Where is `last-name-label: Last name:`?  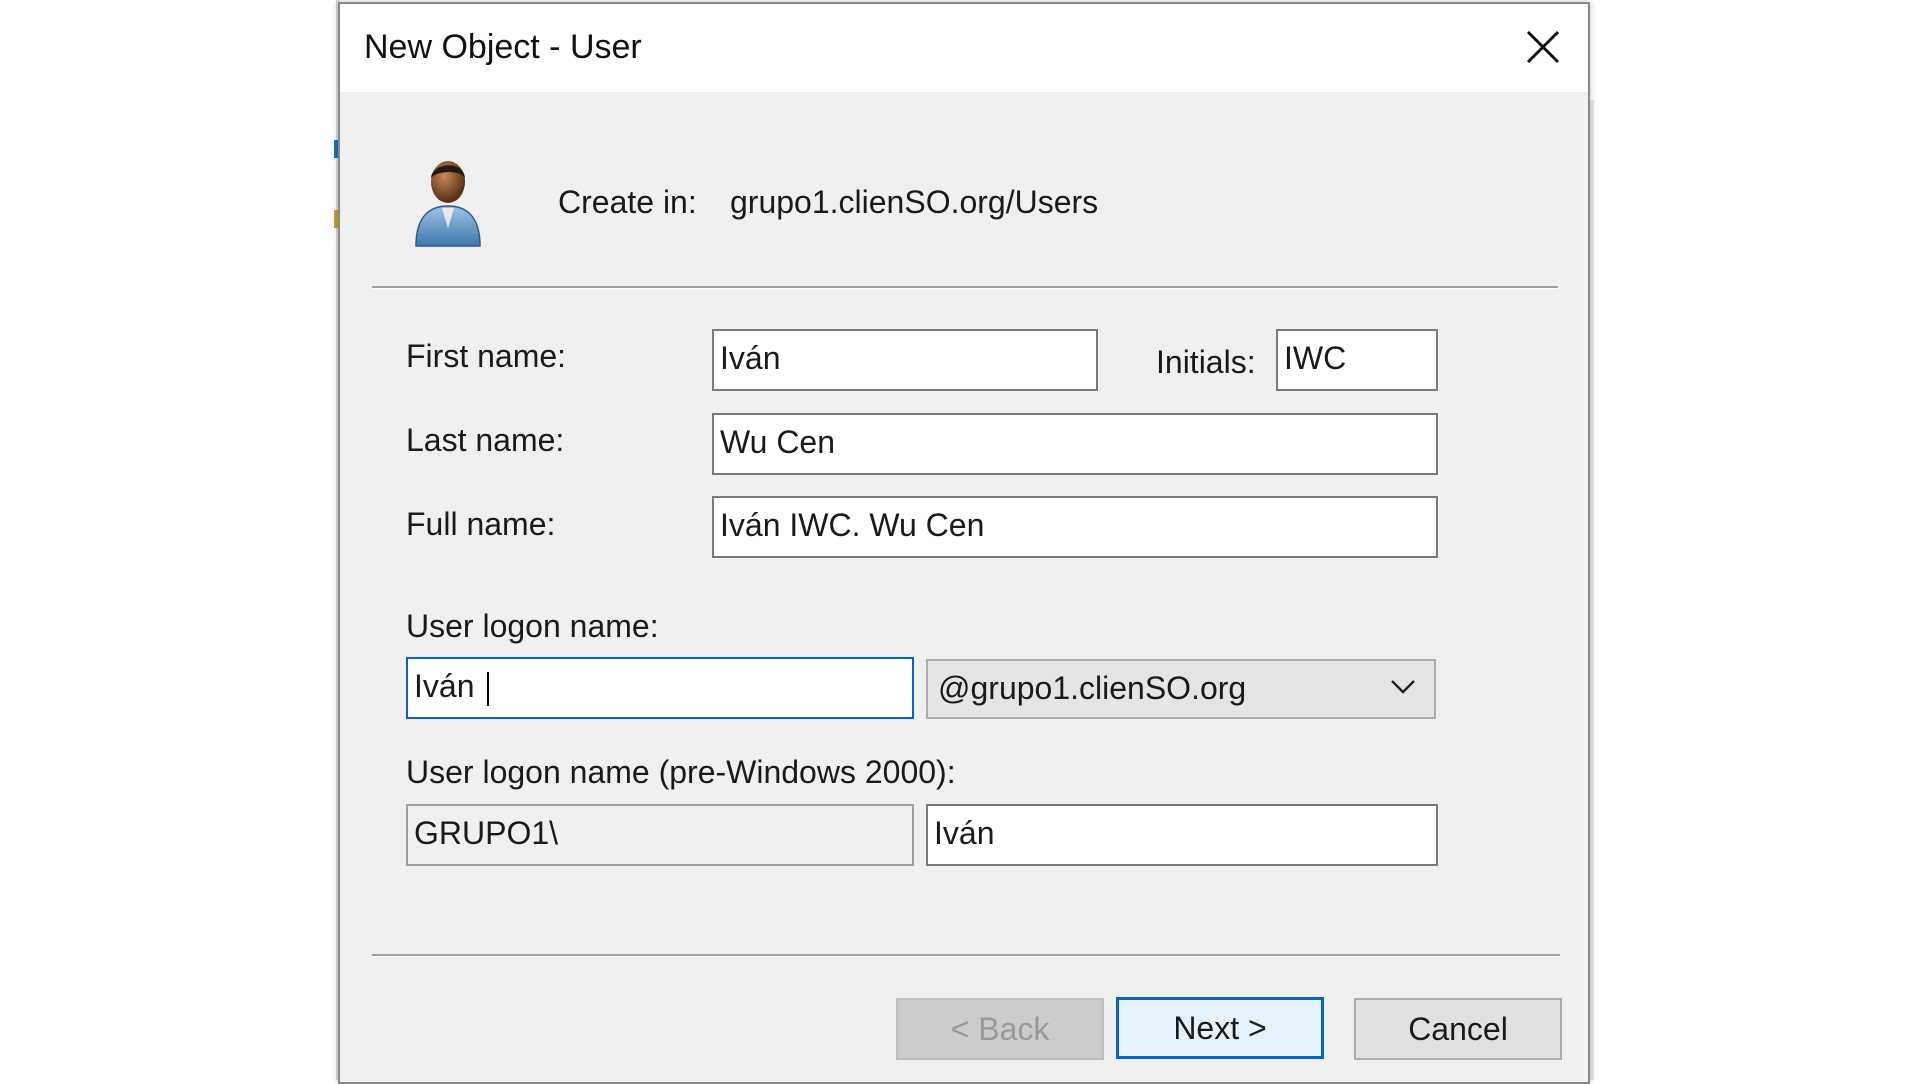 last-name-label: Last name: is located at coordinates (485, 440).